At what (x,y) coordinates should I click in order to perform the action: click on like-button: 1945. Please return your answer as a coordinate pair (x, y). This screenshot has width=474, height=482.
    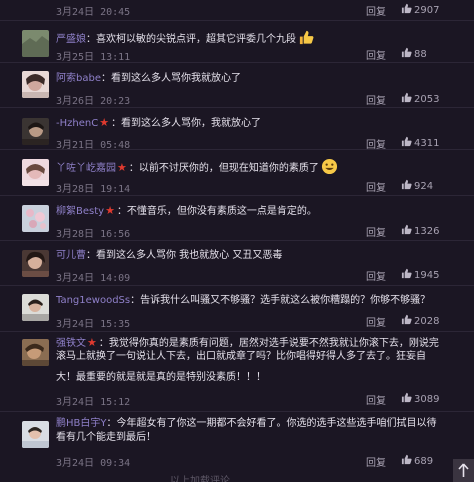
    Looking at the image, I should click on (420, 274).